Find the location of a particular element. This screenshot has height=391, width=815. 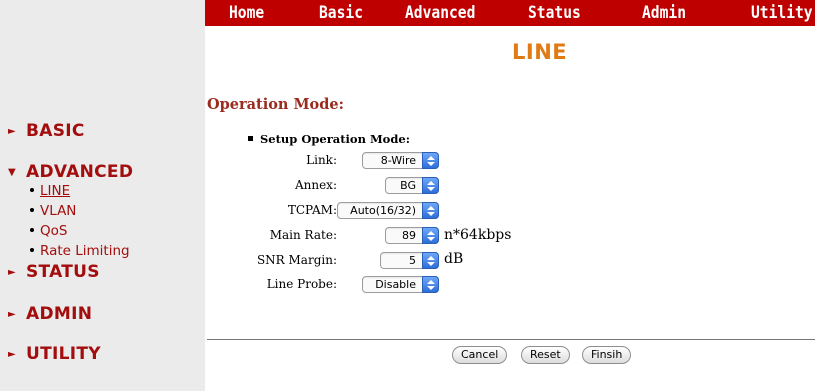

annex-select: BG is located at coordinates (412, 185).